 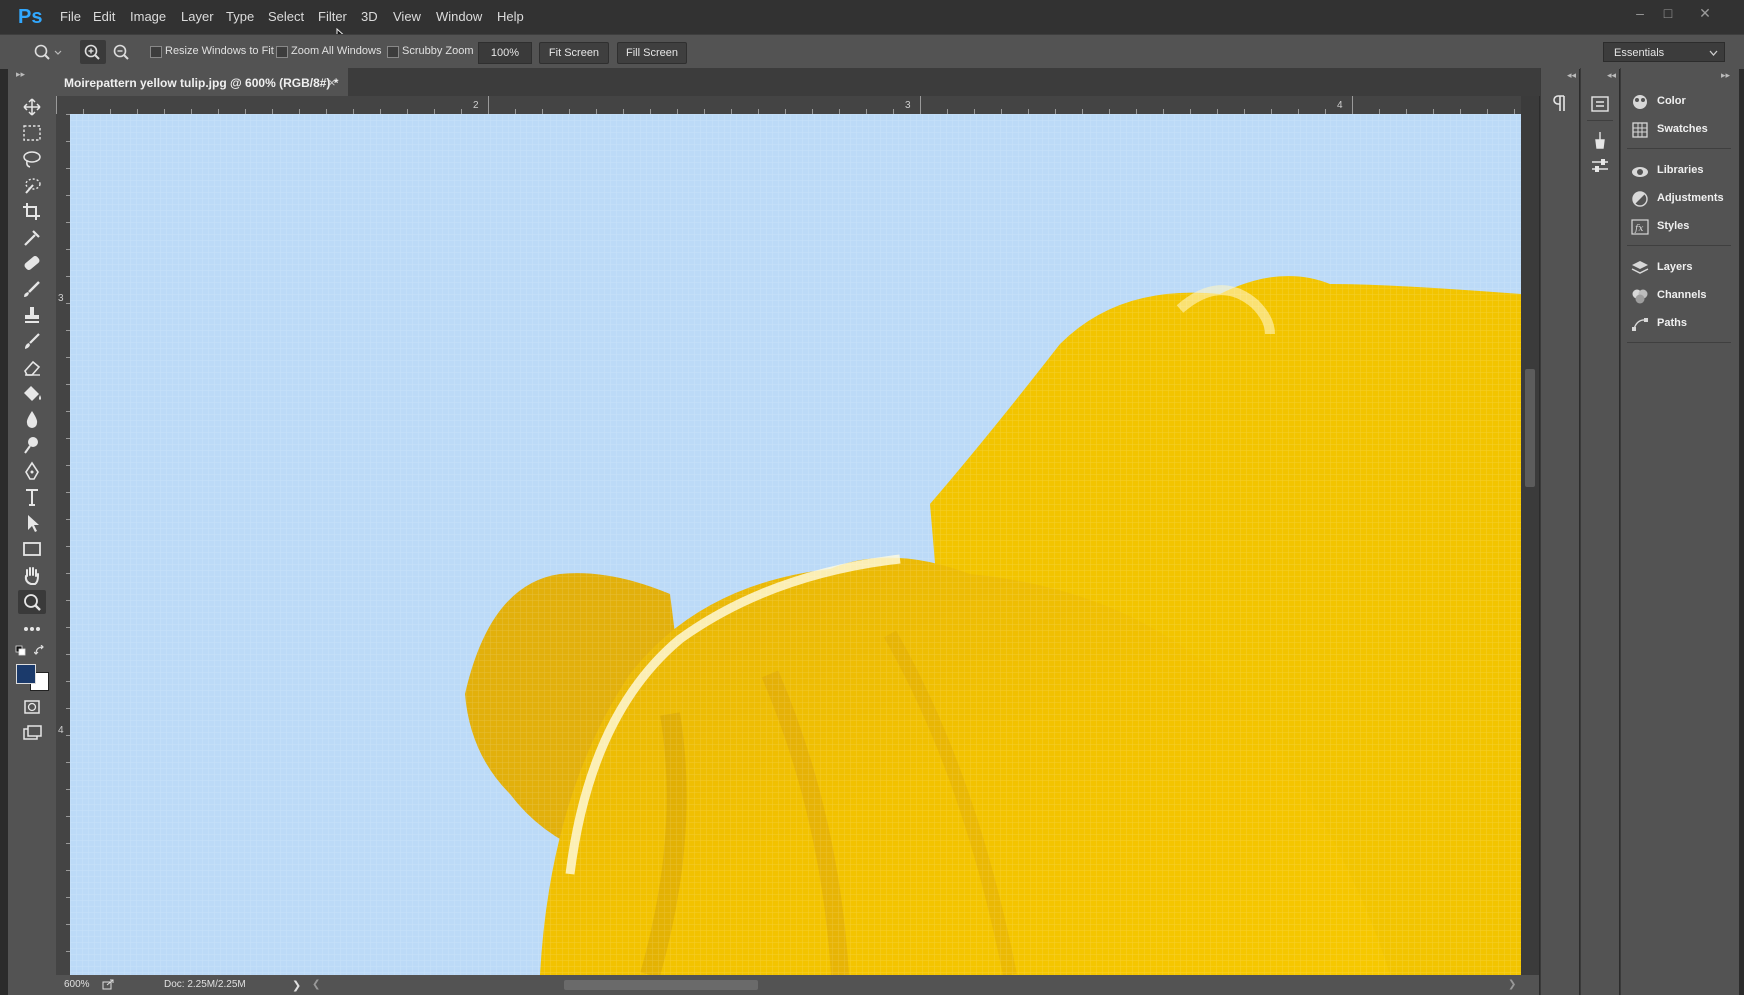 I want to click on brush-presets-icon, so click(x=1600, y=140).